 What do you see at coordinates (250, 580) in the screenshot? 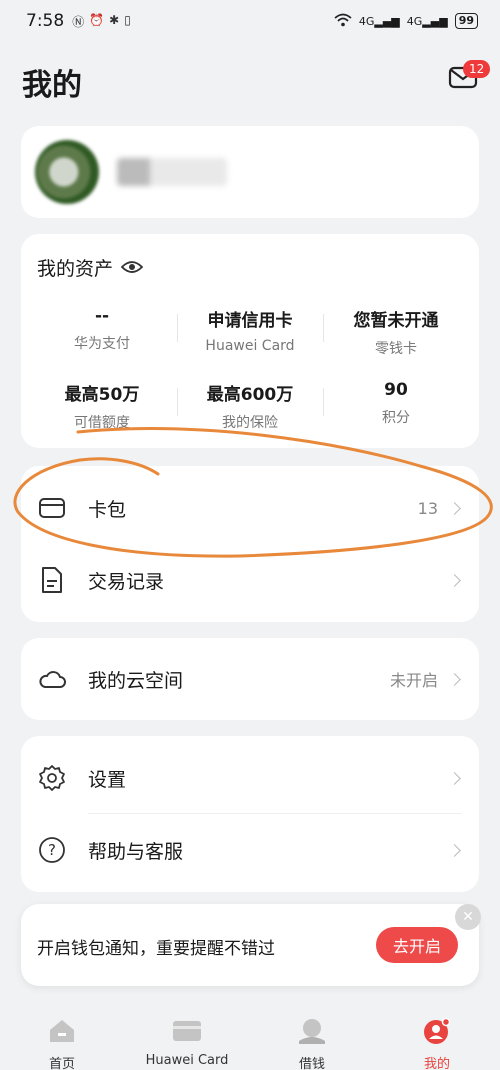
I see `transactions-row: 交易记录` at bounding box center [250, 580].